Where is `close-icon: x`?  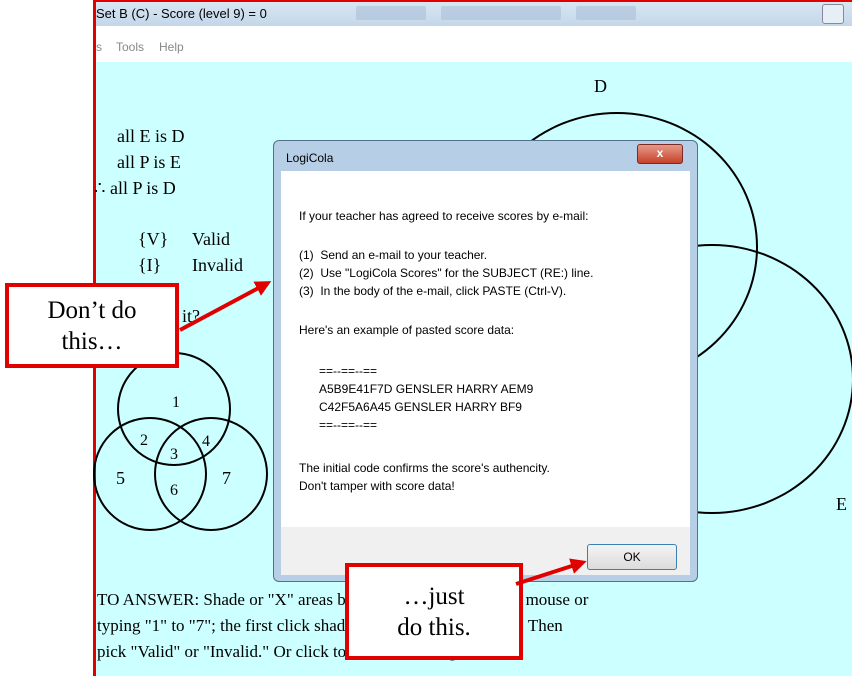
close-icon: x is located at coordinates (660, 153).